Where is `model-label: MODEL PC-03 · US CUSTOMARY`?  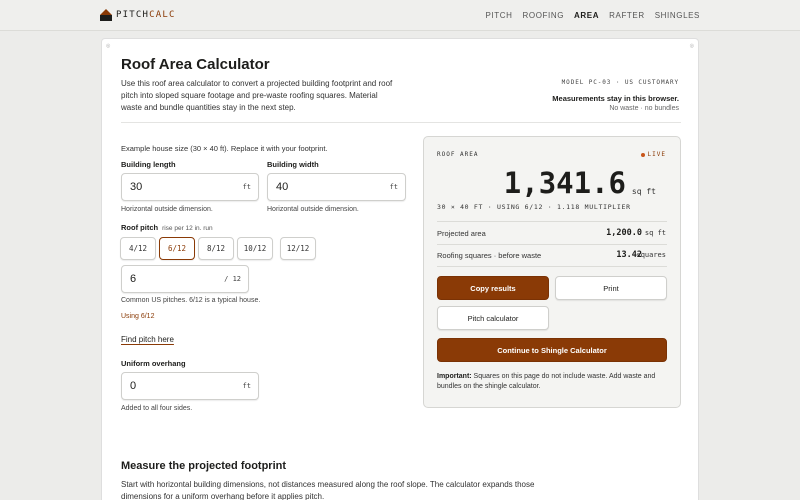
model-label: MODEL PC-03 · US CUSTOMARY is located at coordinates (620, 82).